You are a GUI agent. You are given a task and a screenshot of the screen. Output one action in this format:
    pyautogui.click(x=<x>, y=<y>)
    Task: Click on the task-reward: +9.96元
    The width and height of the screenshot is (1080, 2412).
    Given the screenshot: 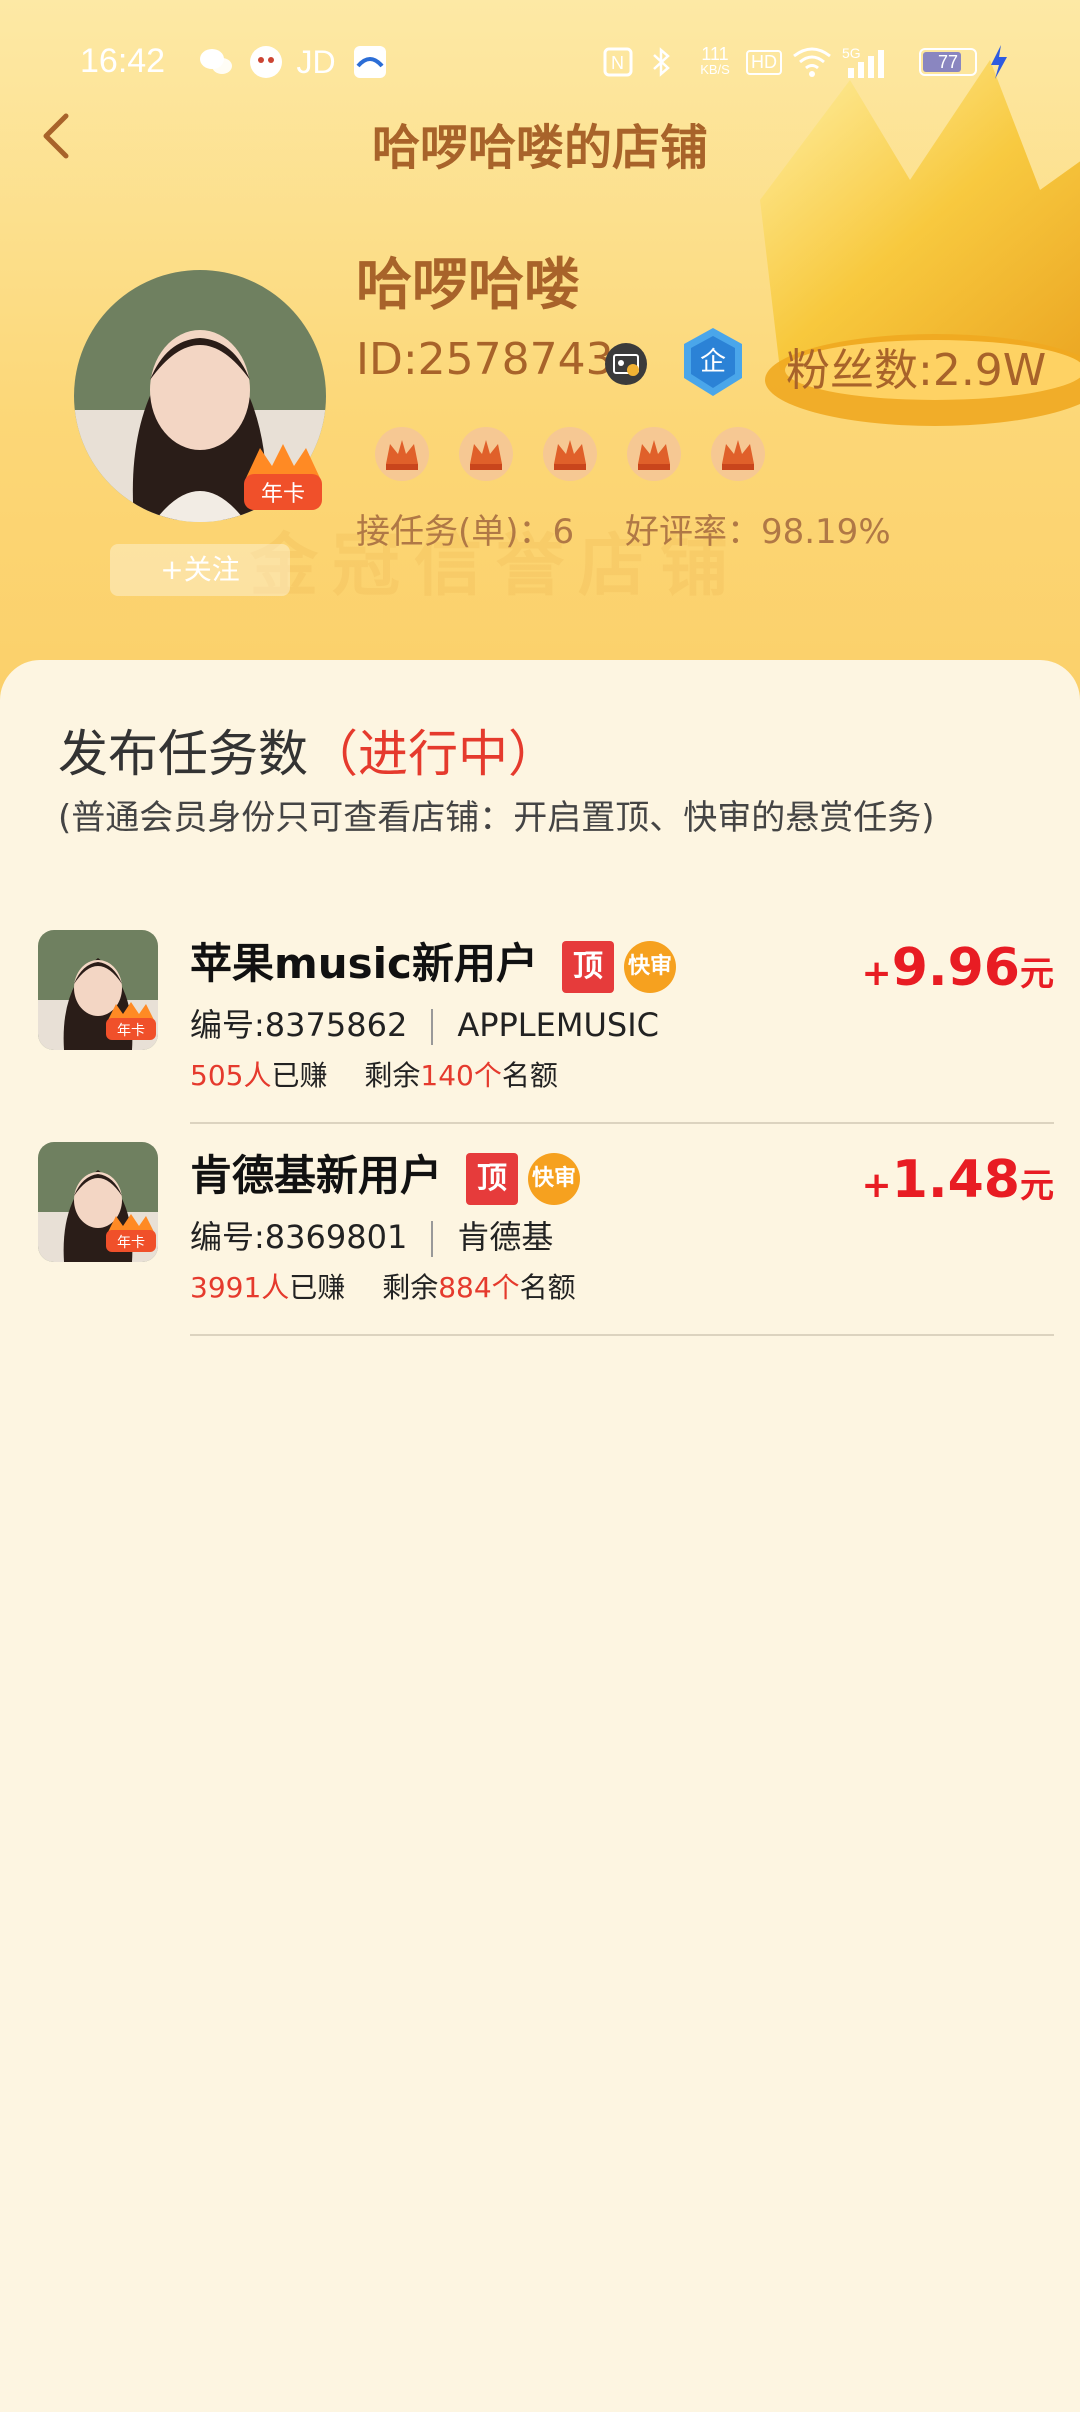 What is the action you would take?
    pyautogui.click(x=957, y=968)
    